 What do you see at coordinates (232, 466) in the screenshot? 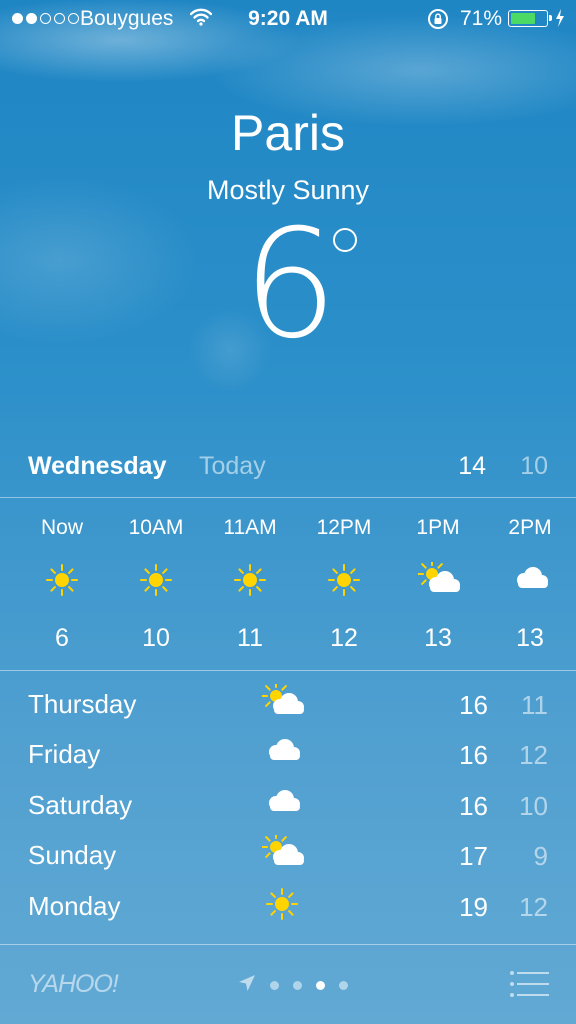
I see `today-label: Today` at bounding box center [232, 466].